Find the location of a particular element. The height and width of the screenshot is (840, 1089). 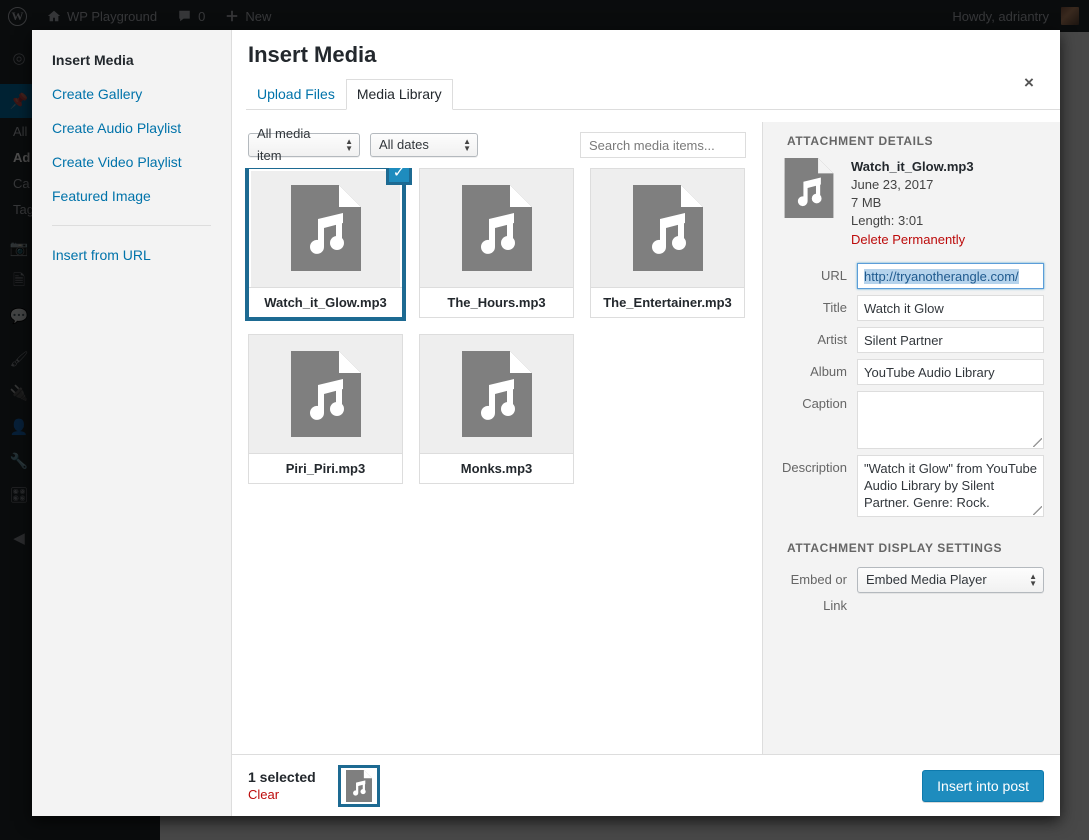

field-row-title: Title Watch it Glow is located at coordinates (911, 308).